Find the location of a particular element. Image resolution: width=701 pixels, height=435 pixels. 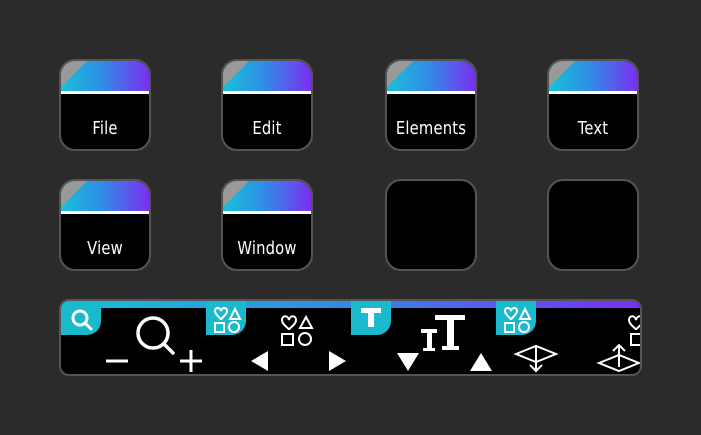

key-label: File is located at coordinates (105, 128).